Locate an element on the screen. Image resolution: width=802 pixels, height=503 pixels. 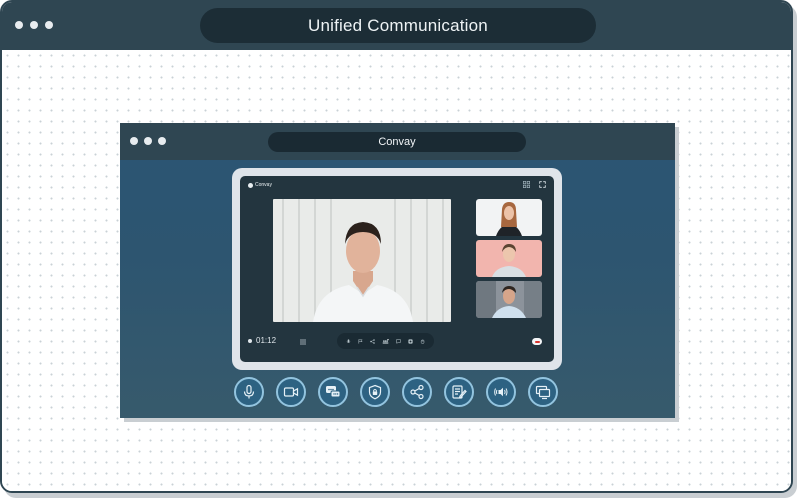
screen-share-button is located at coordinates (543, 392).